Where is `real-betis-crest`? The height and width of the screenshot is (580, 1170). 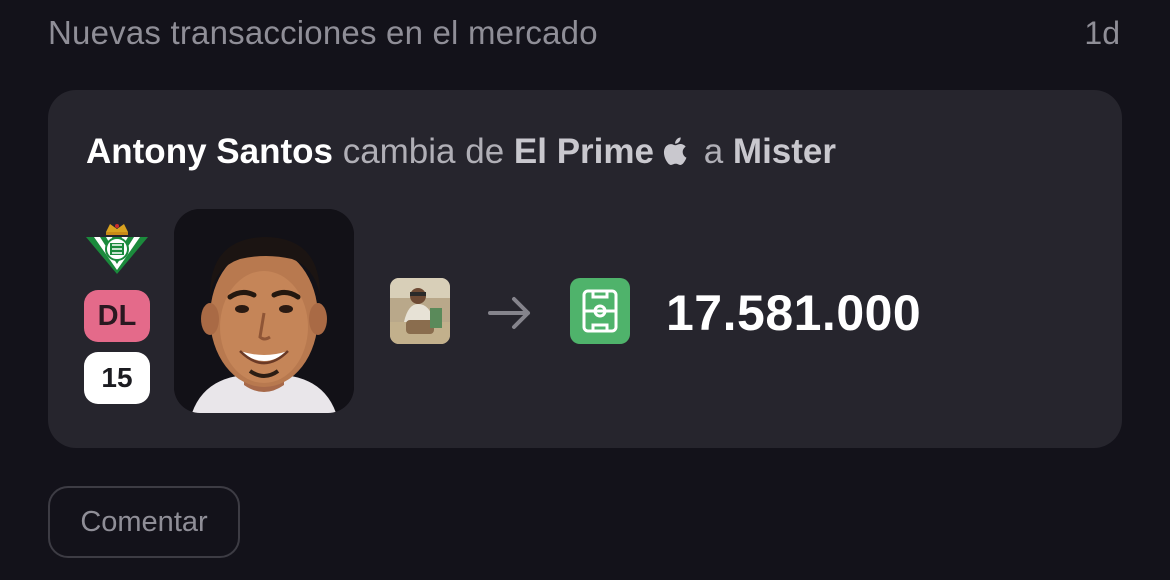 real-betis-crest is located at coordinates (117, 249).